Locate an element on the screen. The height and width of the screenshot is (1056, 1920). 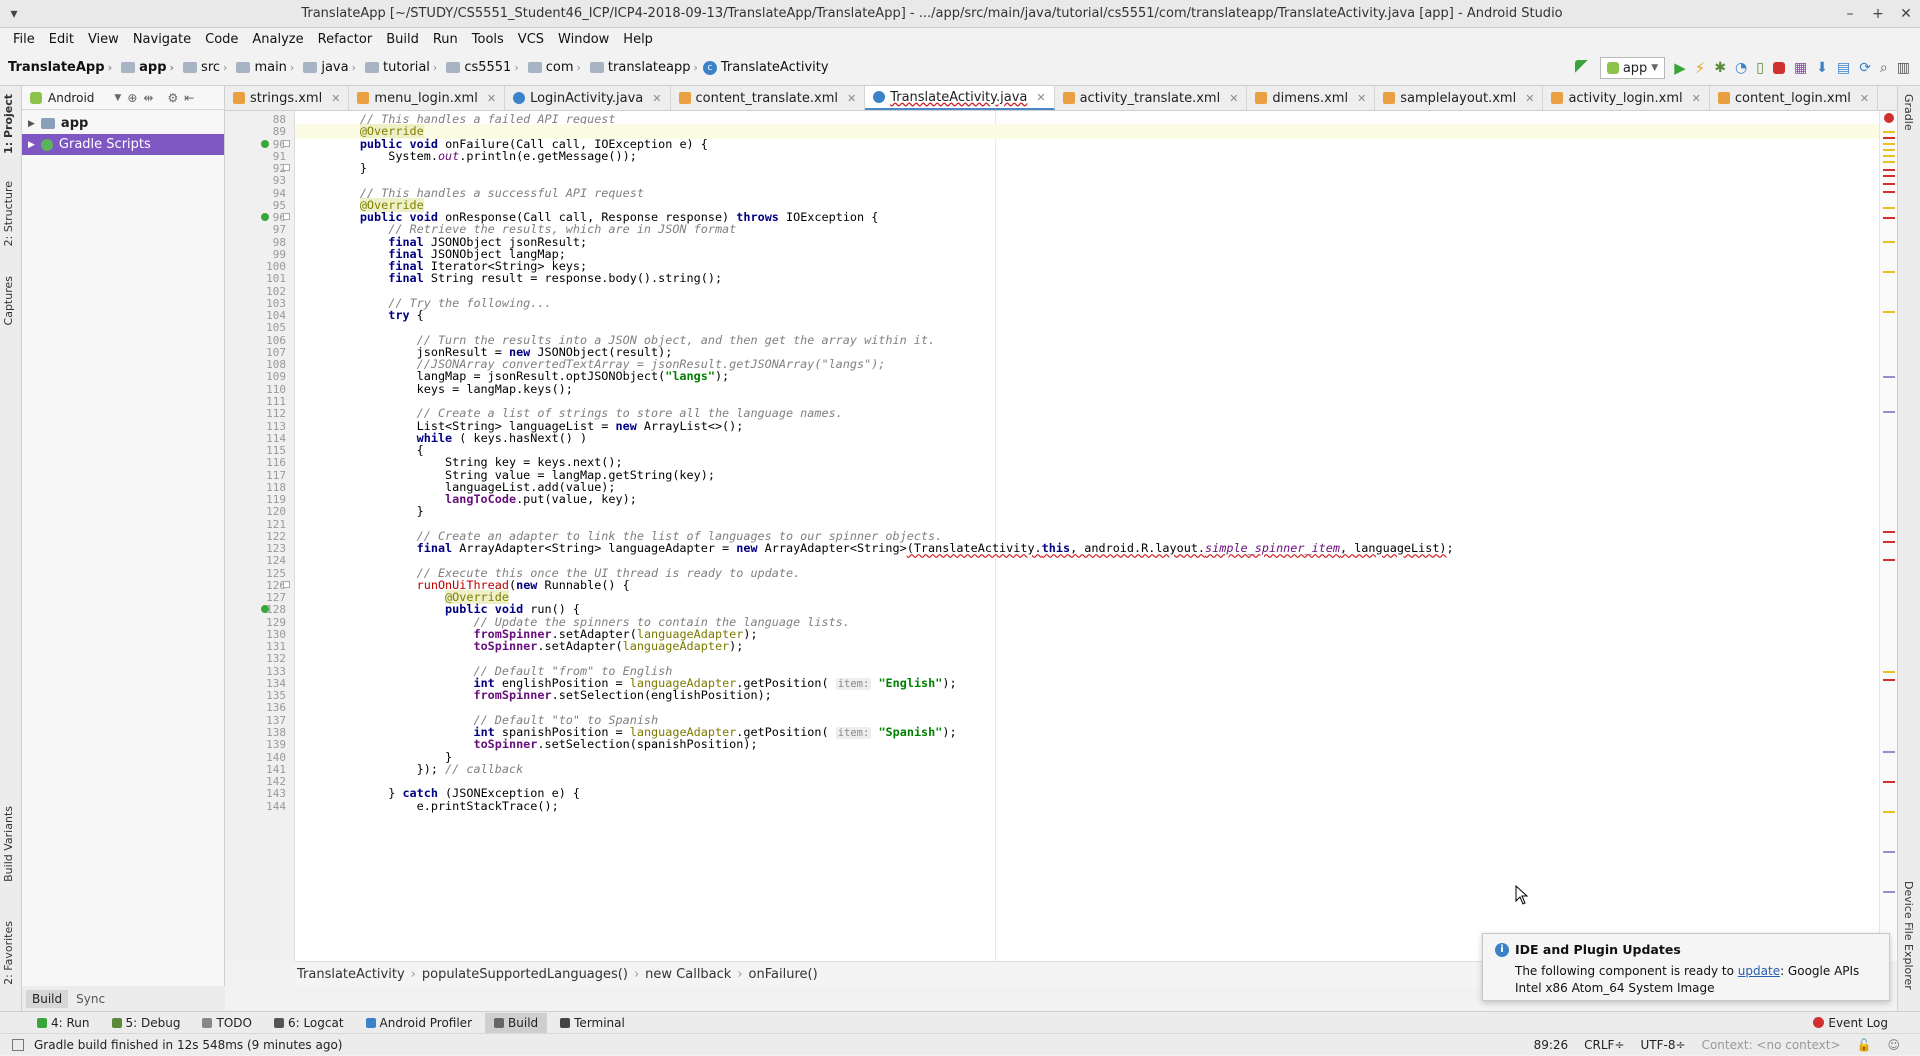
minimize-icon: – is located at coordinates (1850, 14).